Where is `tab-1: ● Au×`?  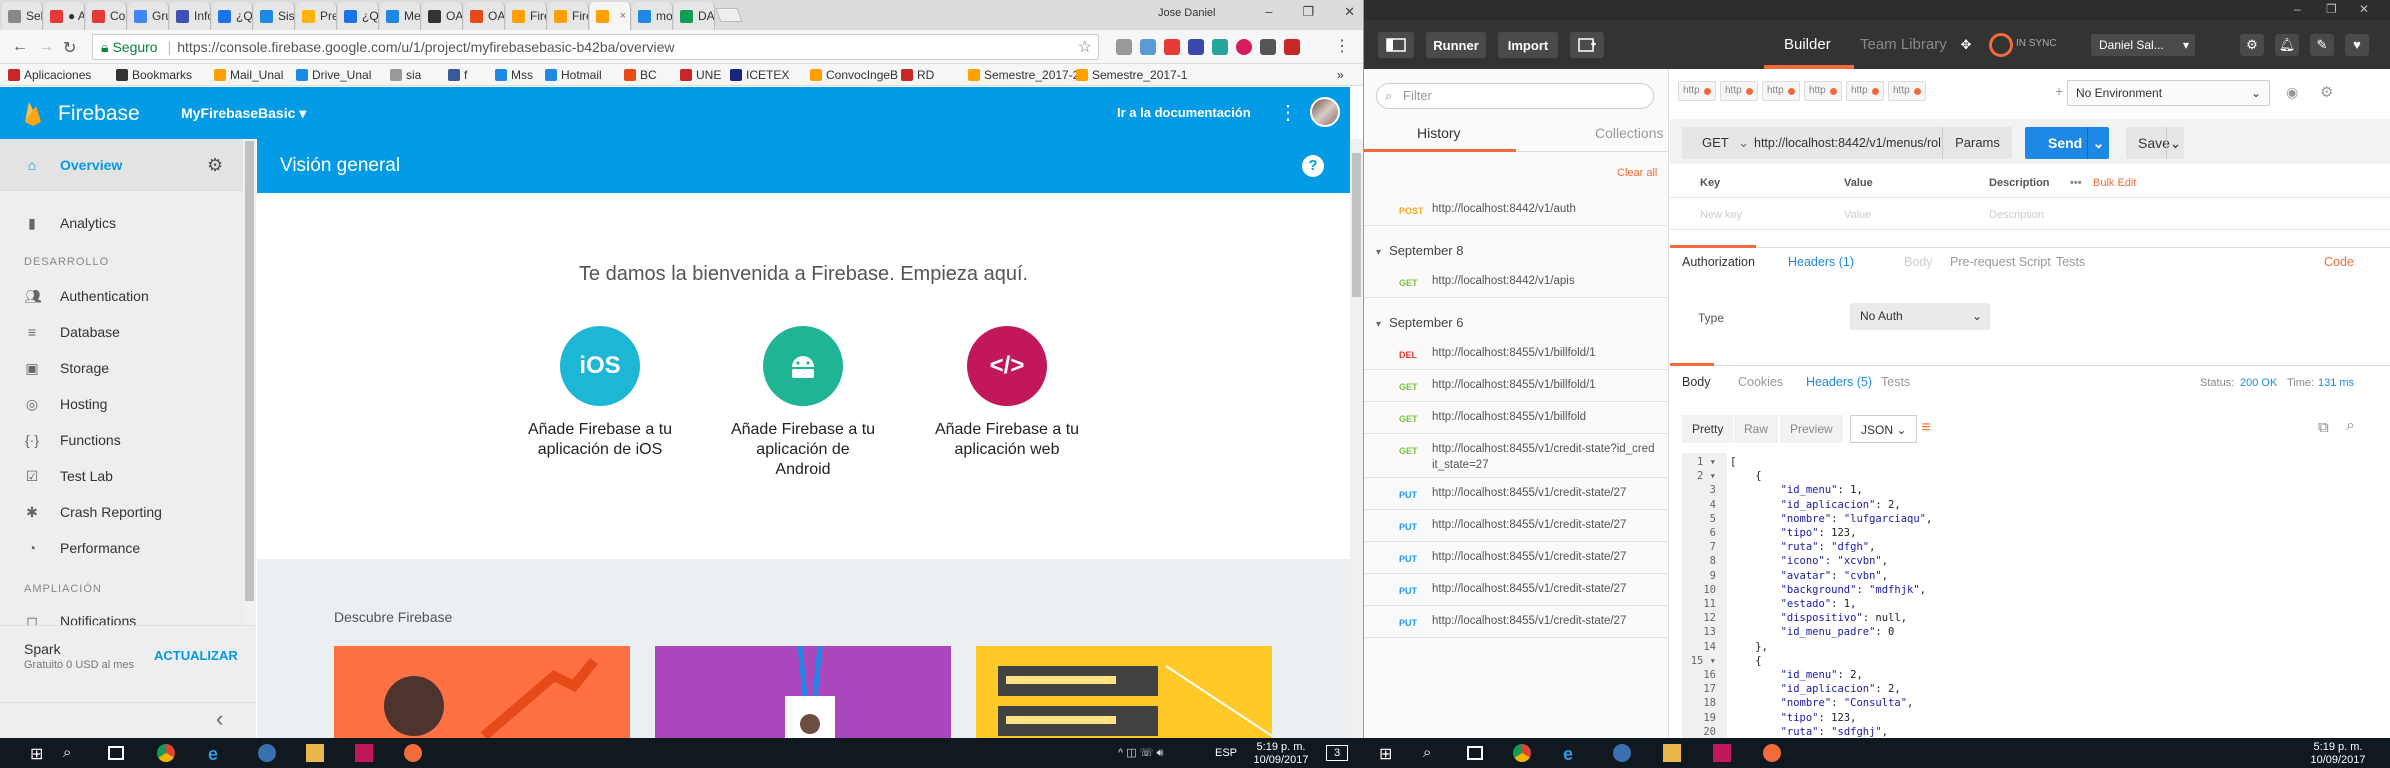
tab-1: ● Au× is located at coordinates (64, 16).